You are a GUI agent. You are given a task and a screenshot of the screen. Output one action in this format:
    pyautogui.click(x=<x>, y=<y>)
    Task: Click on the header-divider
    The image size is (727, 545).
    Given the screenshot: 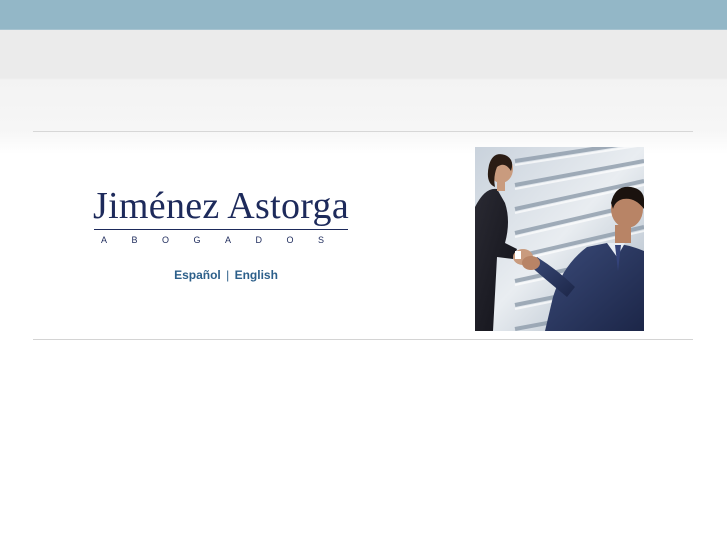 What is the action you would take?
    pyautogui.click(x=363, y=131)
    